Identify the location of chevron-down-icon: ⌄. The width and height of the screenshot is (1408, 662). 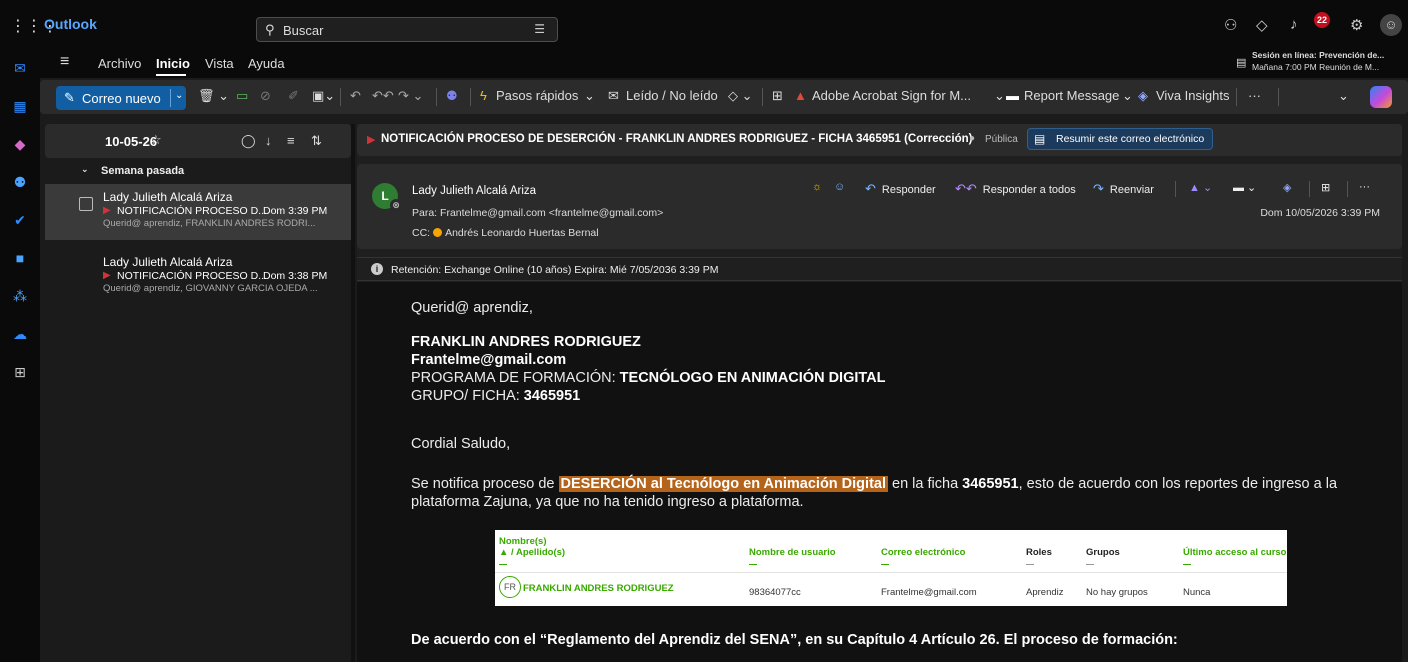
(179, 95).